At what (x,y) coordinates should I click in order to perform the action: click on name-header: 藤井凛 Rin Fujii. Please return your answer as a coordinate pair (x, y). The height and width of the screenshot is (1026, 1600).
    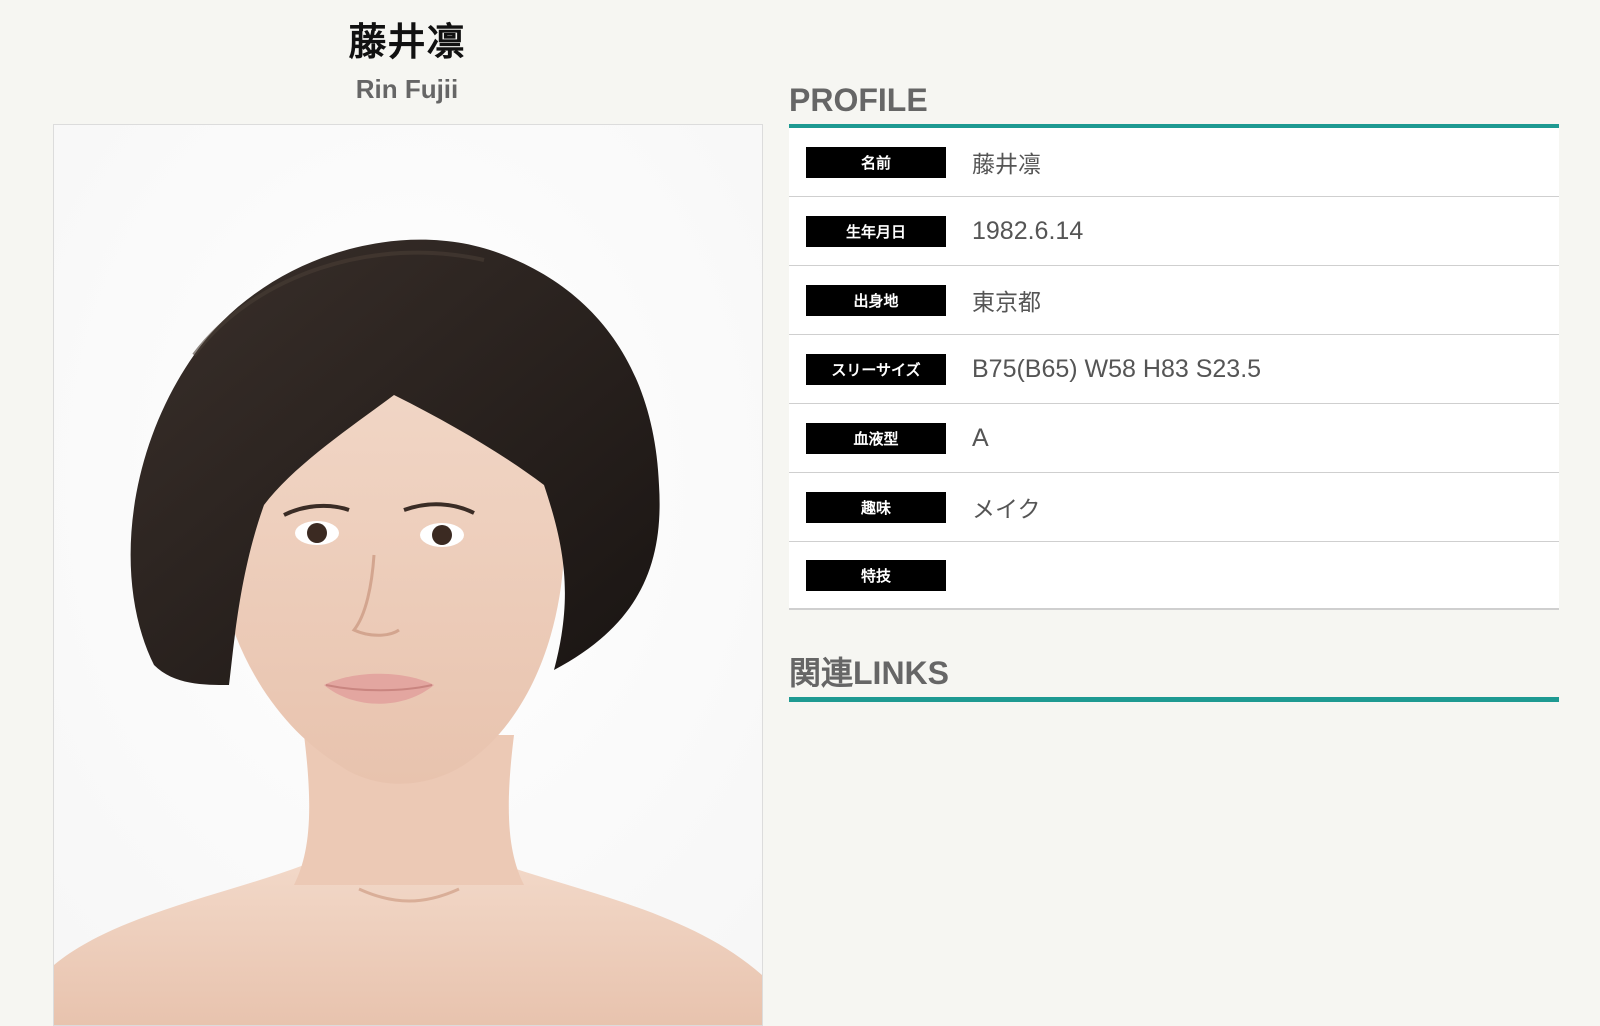
    Looking at the image, I should click on (407, 60).